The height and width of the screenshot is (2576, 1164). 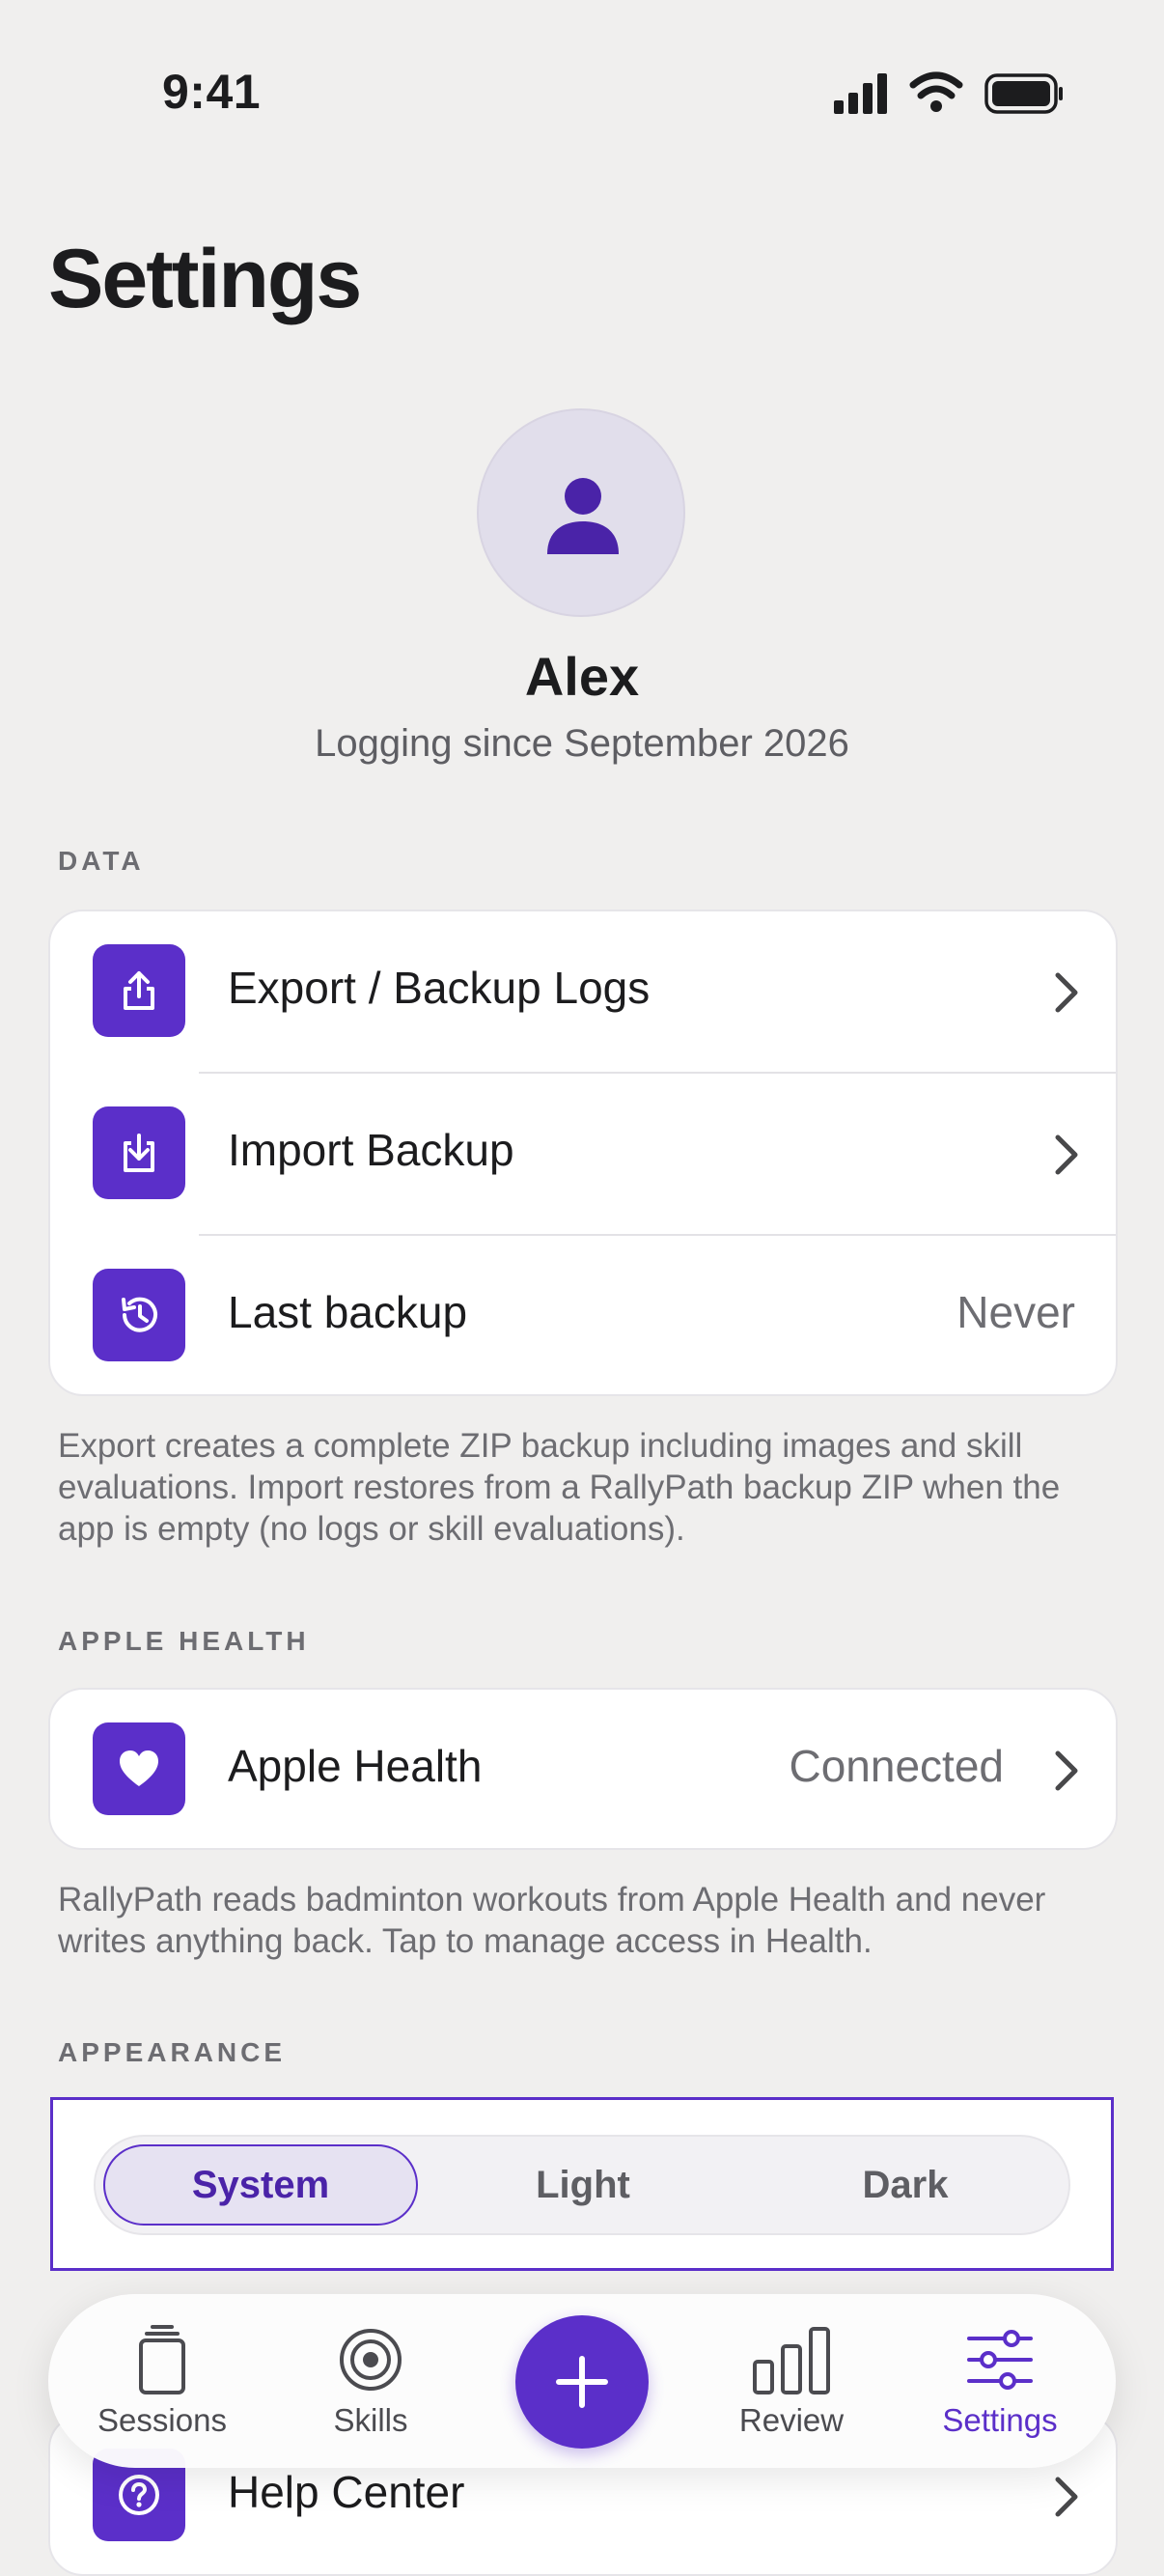 I want to click on profile-name: Alex, so click(x=582, y=677).